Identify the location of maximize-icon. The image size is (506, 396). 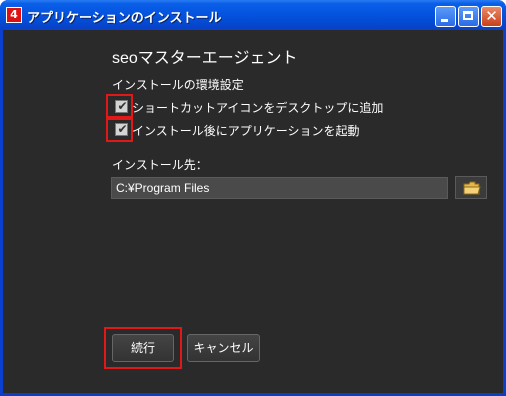
(468, 15).